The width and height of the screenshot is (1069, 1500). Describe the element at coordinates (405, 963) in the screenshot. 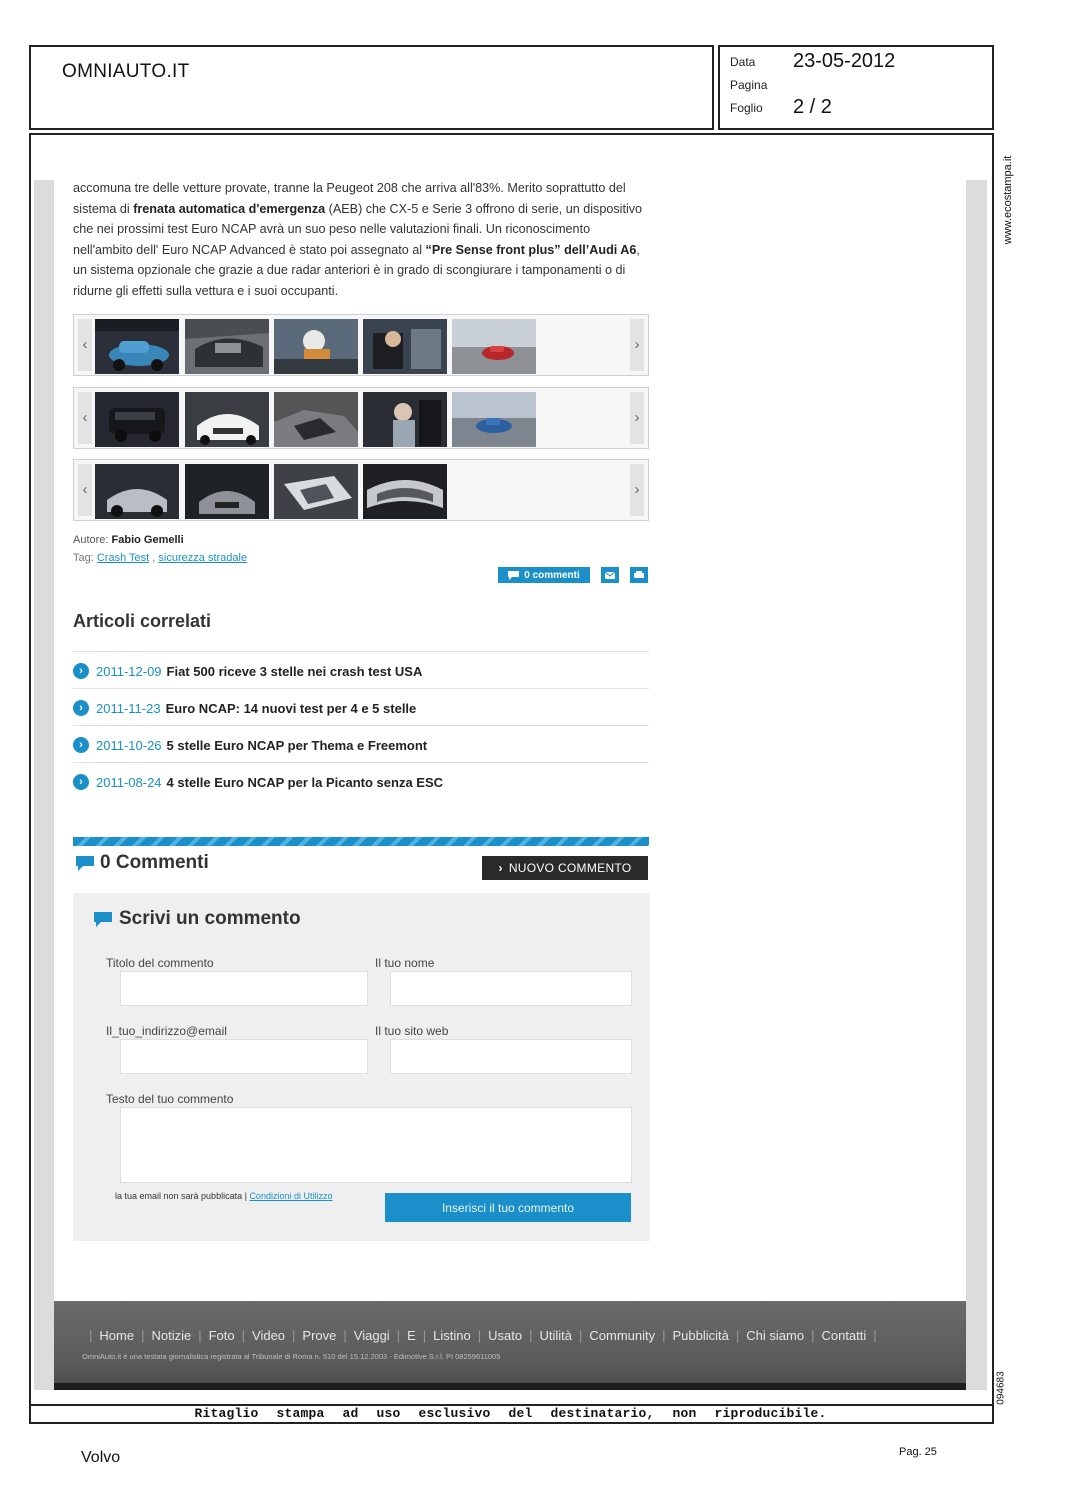

I see `name-label: Il tuo nome` at that location.